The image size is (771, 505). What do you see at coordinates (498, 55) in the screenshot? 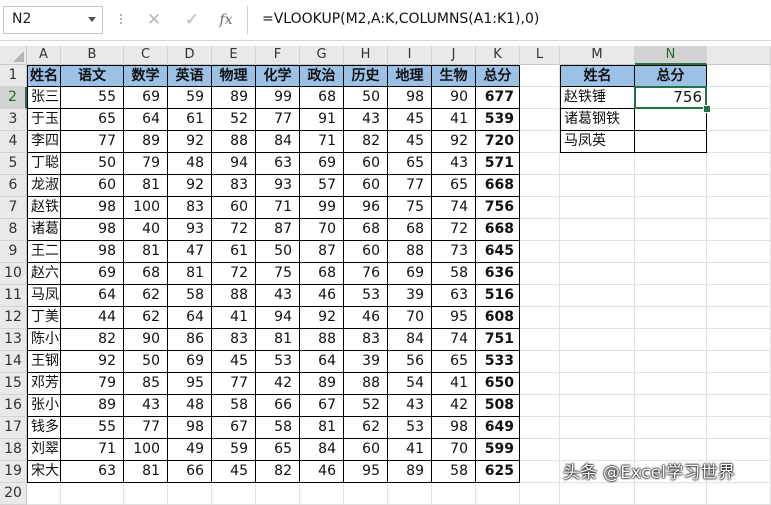
I see `column-header-k: K` at bounding box center [498, 55].